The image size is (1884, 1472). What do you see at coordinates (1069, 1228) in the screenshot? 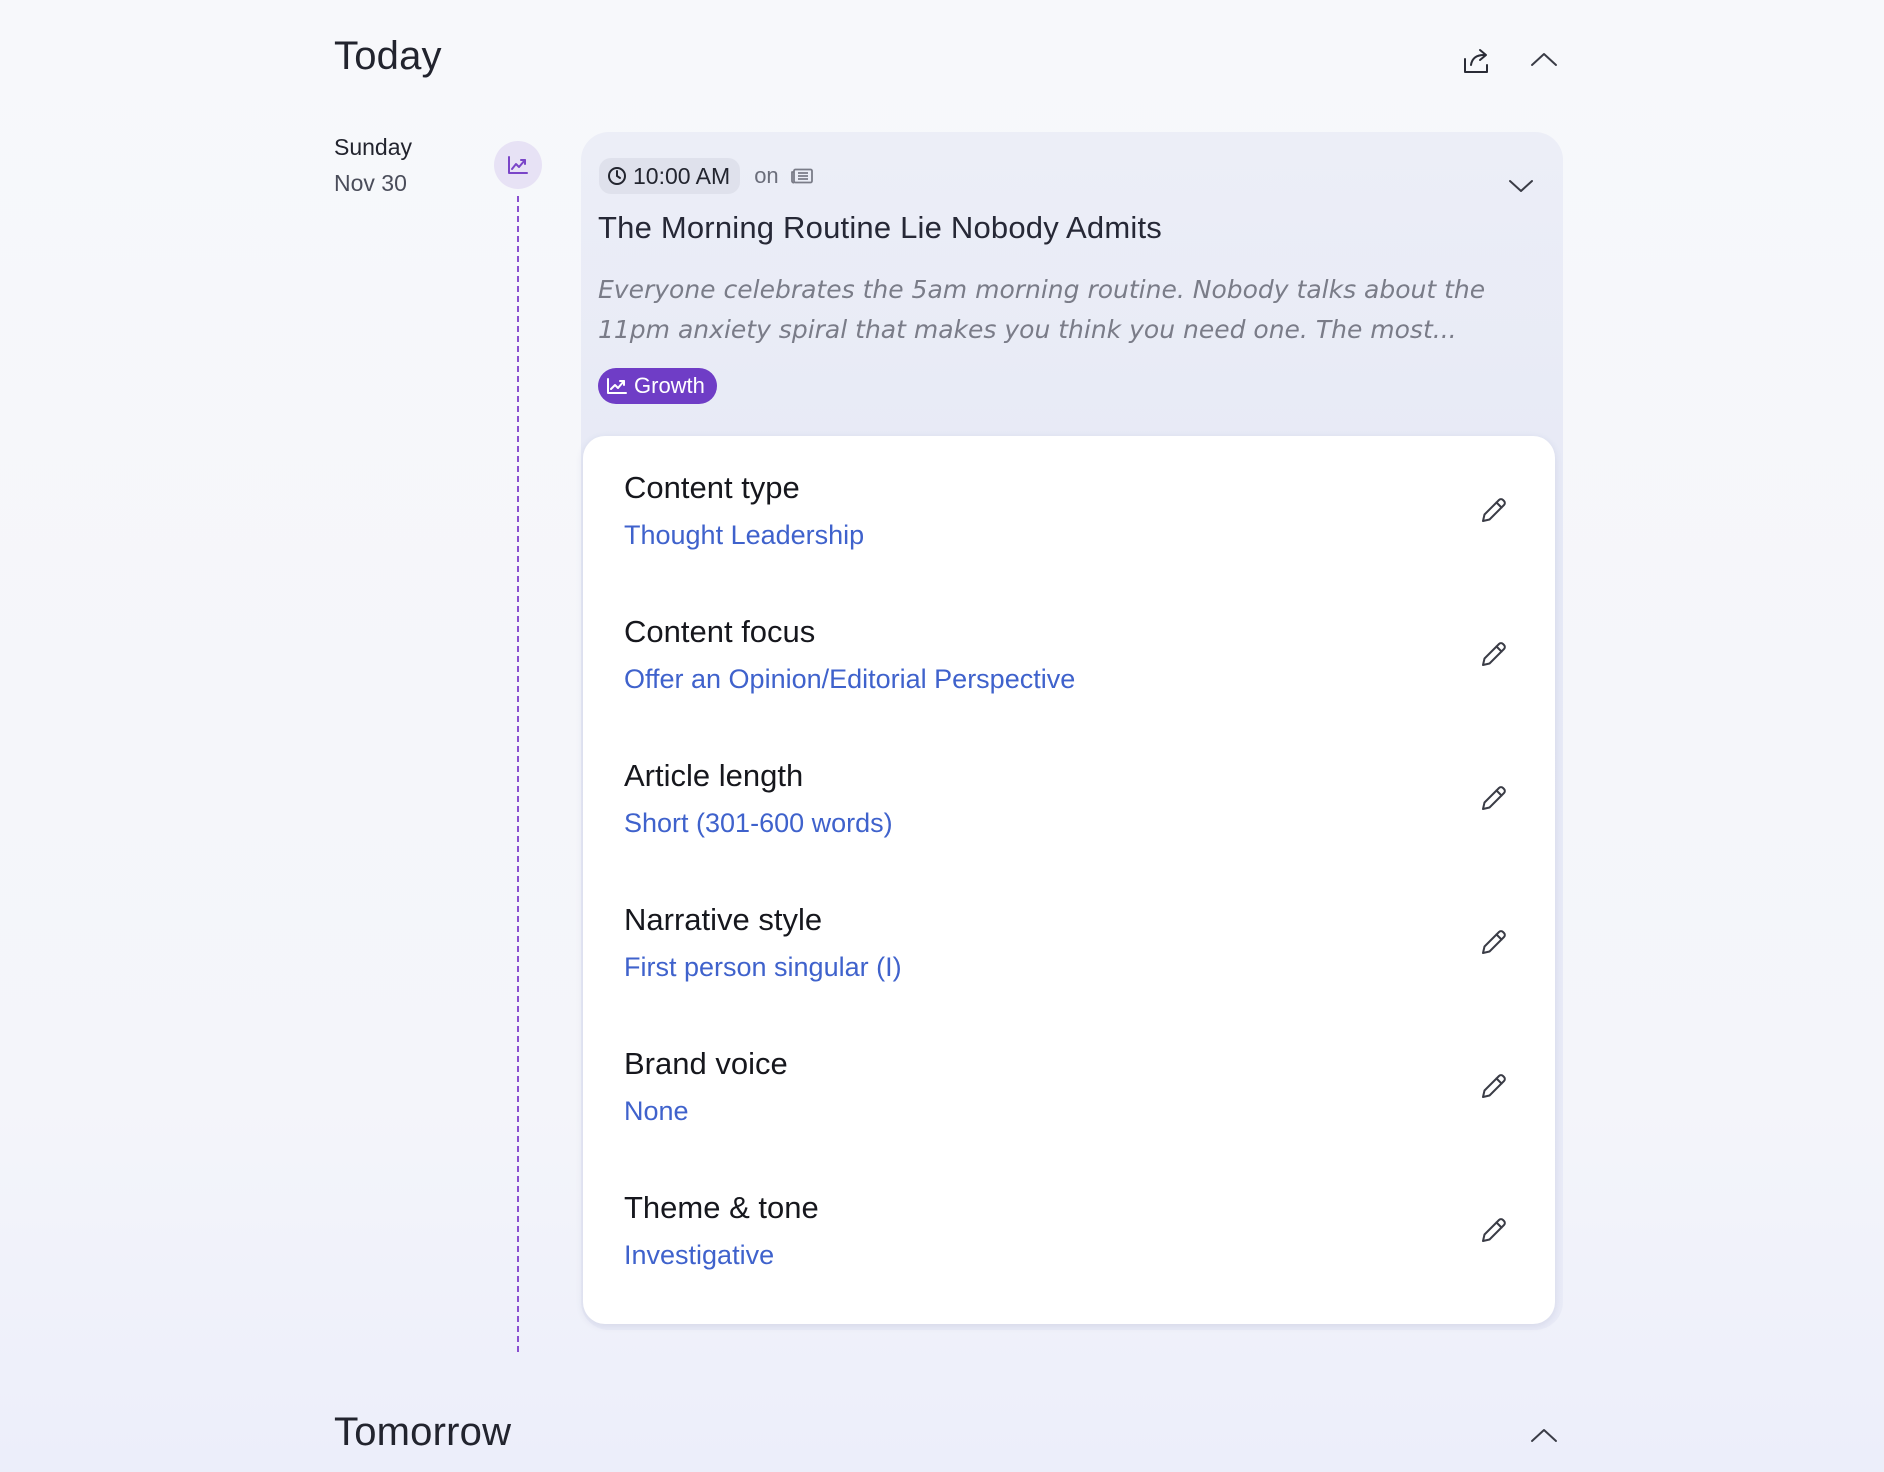
I see `setting-row-theme-tone: Theme & tone Investigative` at bounding box center [1069, 1228].